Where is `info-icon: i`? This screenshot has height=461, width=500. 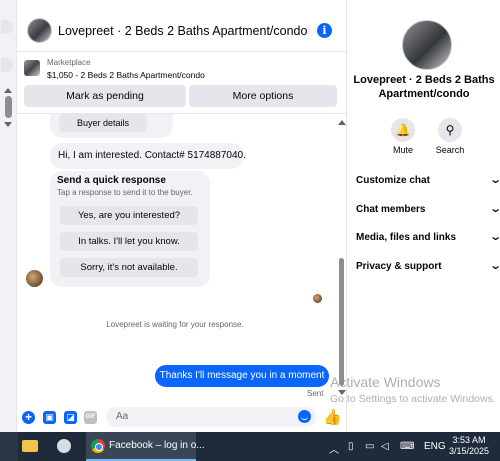 info-icon: i is located at coordinates (324, 30).